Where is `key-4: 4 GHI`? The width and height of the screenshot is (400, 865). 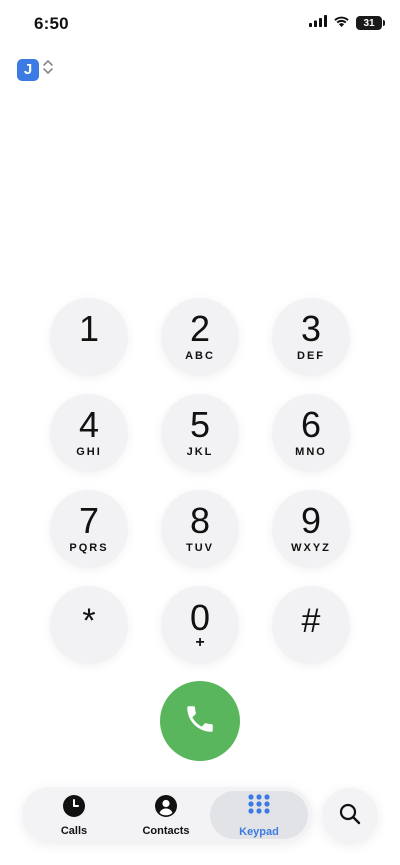
key-4: 4 GHI is located at coordinates (89, 433).